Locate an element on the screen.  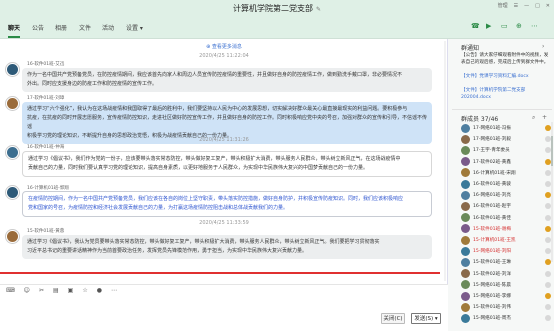
member-item: 16-软件01班-黄骏 is located at coordinates (506, 184).